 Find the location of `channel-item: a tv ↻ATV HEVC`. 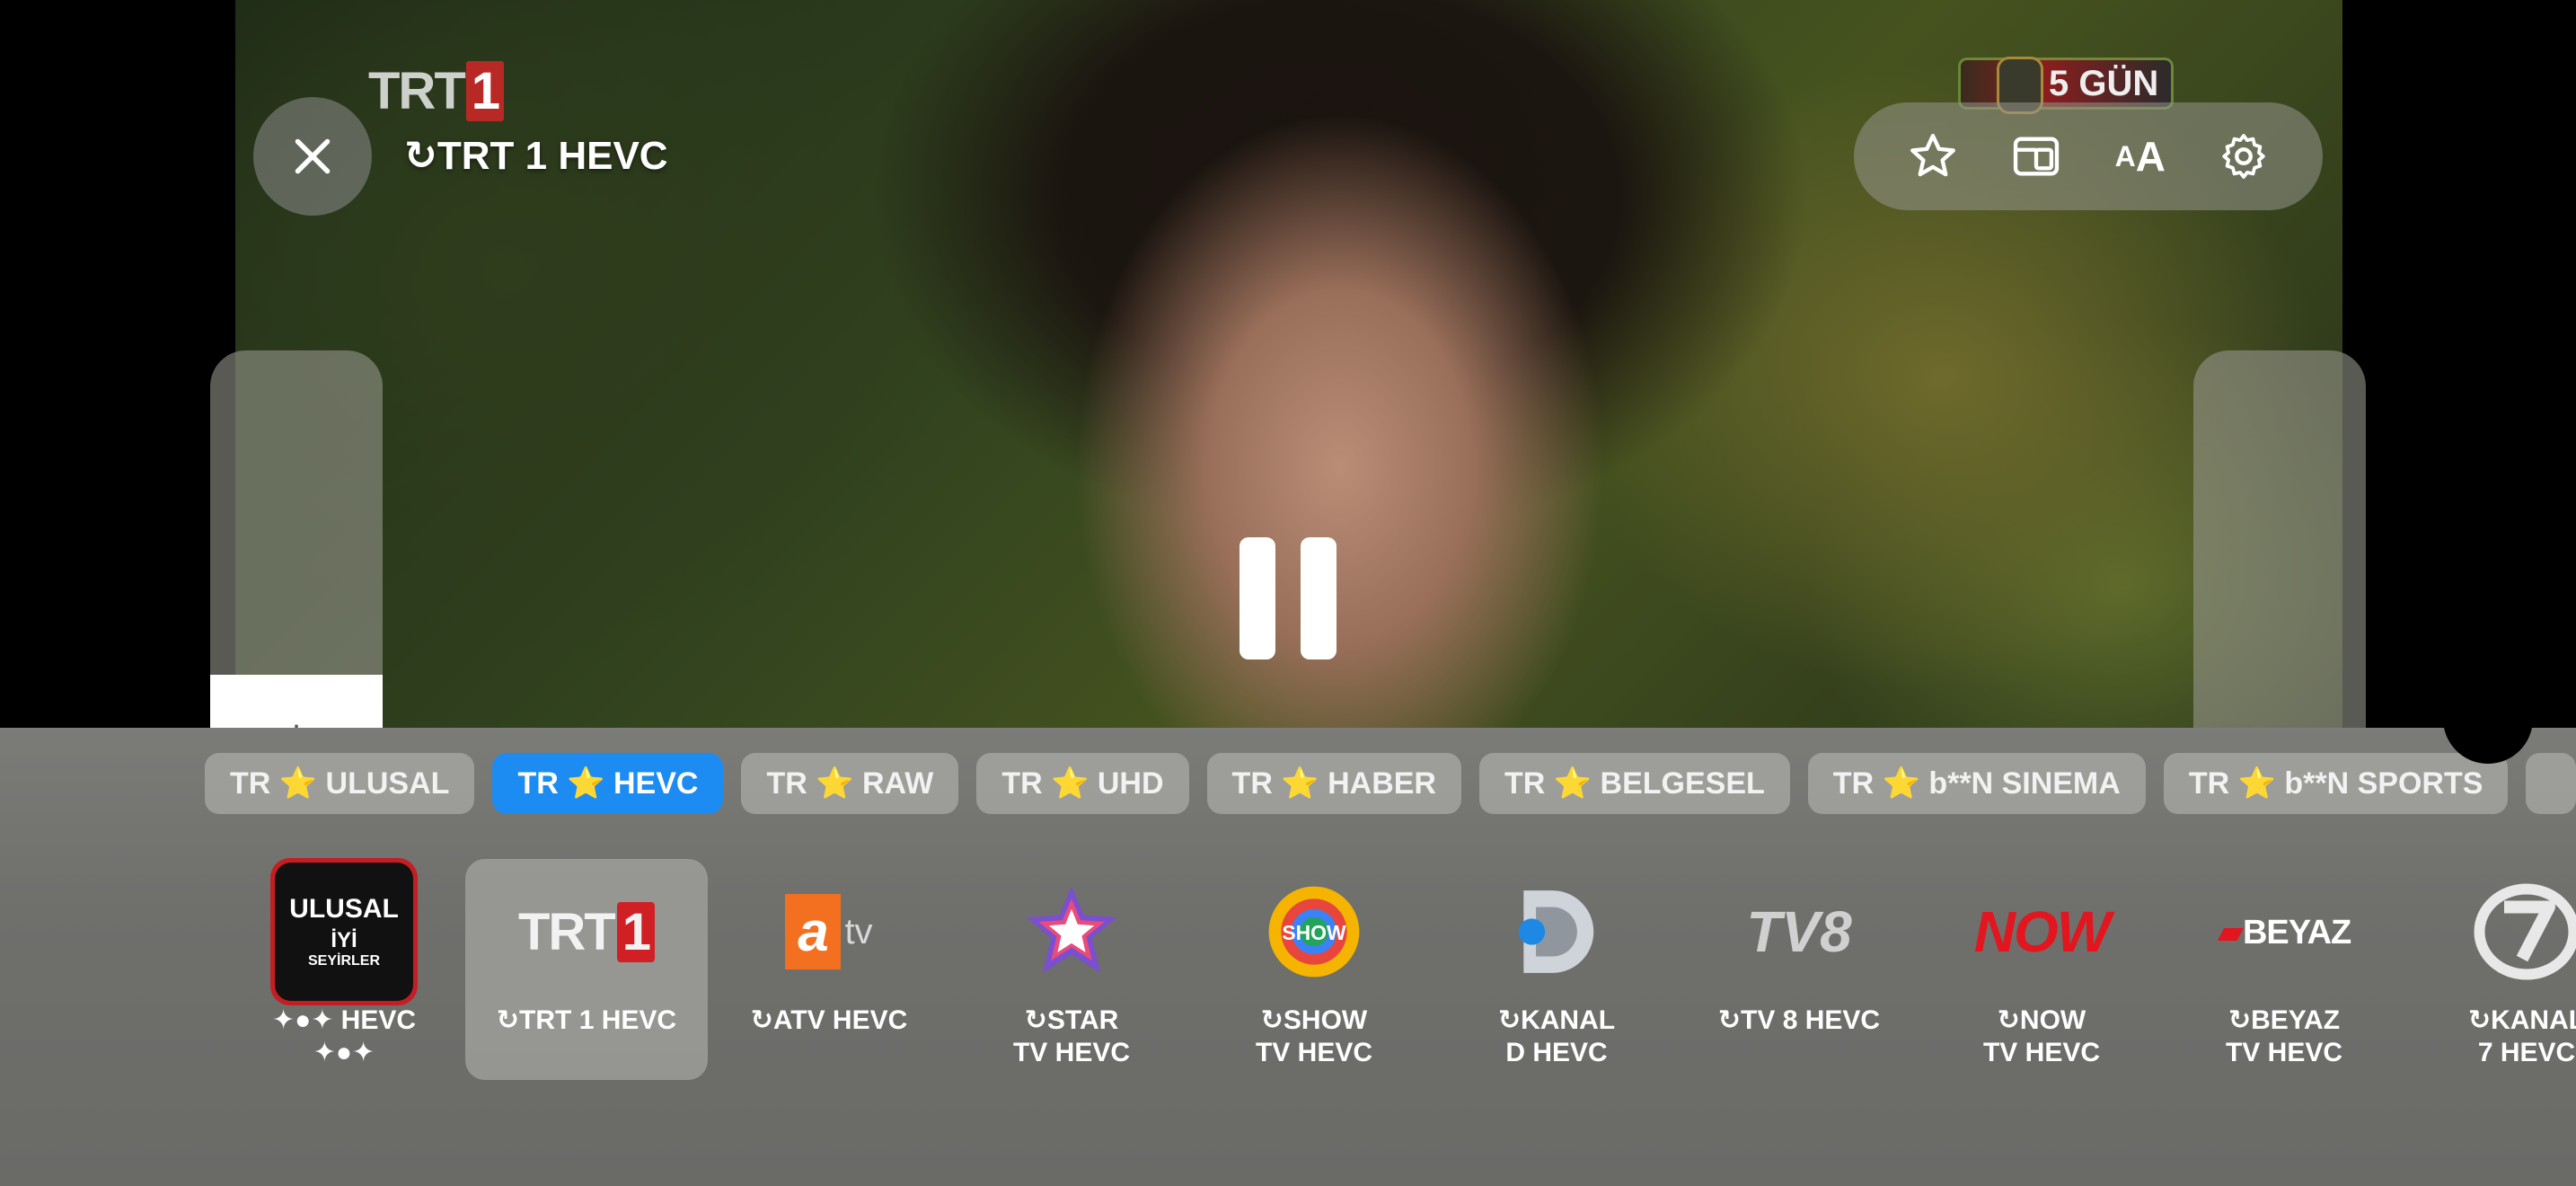

channel-item: a tv ↻ATV HEVC is located at coordinates (829, 970).